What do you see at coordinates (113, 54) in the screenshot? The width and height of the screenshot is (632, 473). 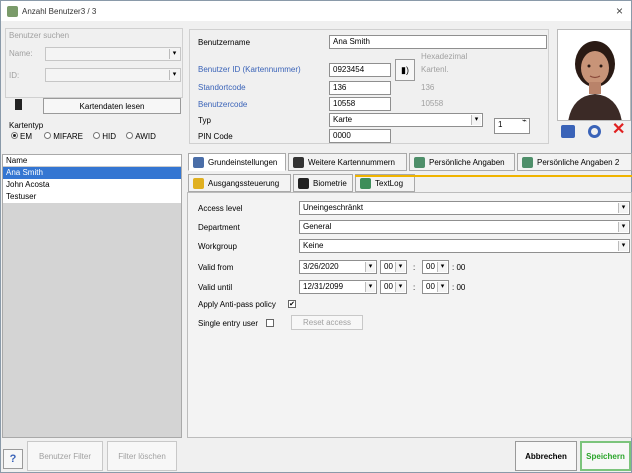 I see `name-search-dropdown: ▾` at bounding box center [113, 54].